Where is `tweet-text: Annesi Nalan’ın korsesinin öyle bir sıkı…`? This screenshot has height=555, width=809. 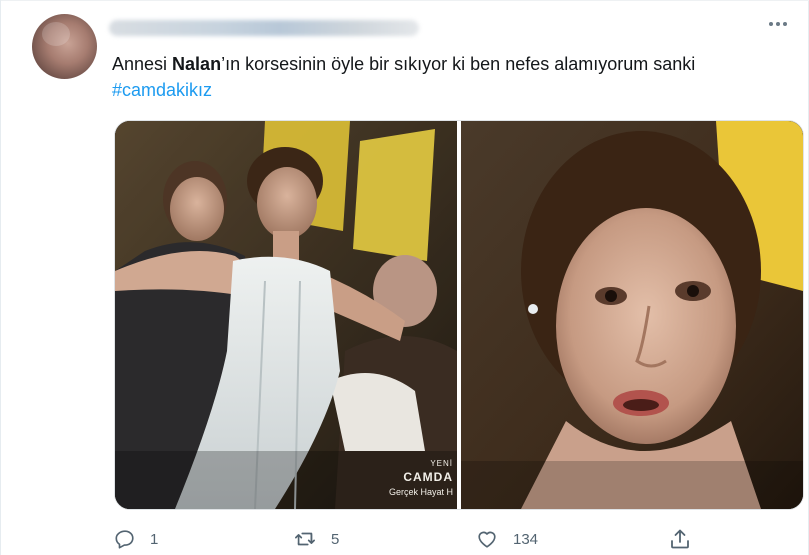
tweet-text: Annesi Nalan’ın korsesinin öyle bir sıkı… is located at coordinates (452, 64).